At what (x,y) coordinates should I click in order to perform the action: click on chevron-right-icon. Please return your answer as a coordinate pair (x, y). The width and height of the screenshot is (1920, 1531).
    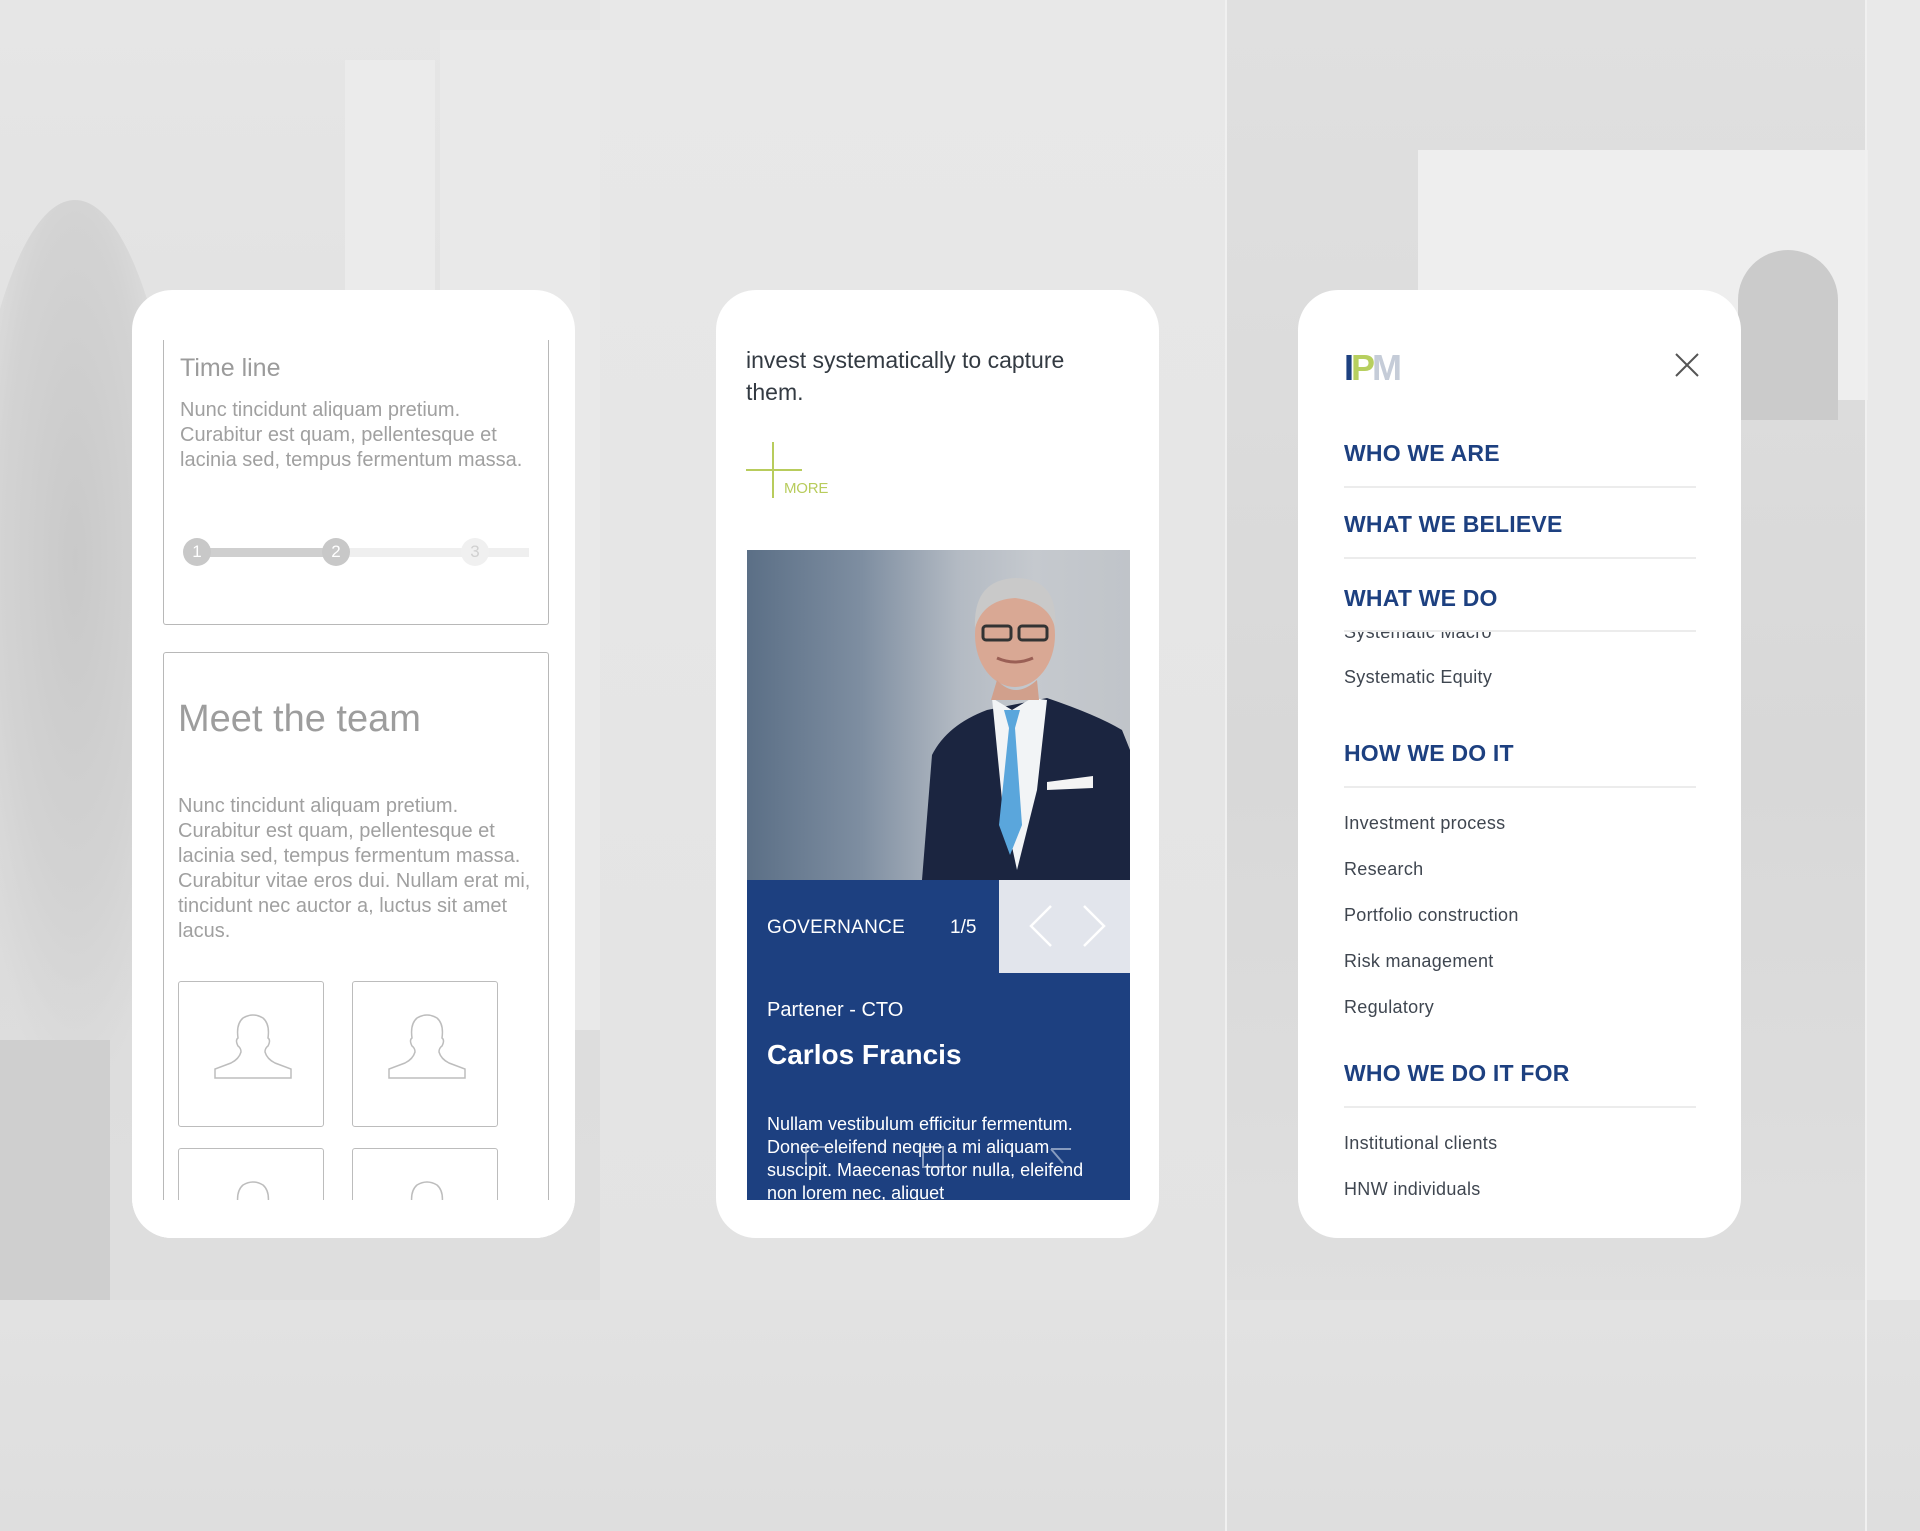
    Looking at the image, I should click on (1094, 926).